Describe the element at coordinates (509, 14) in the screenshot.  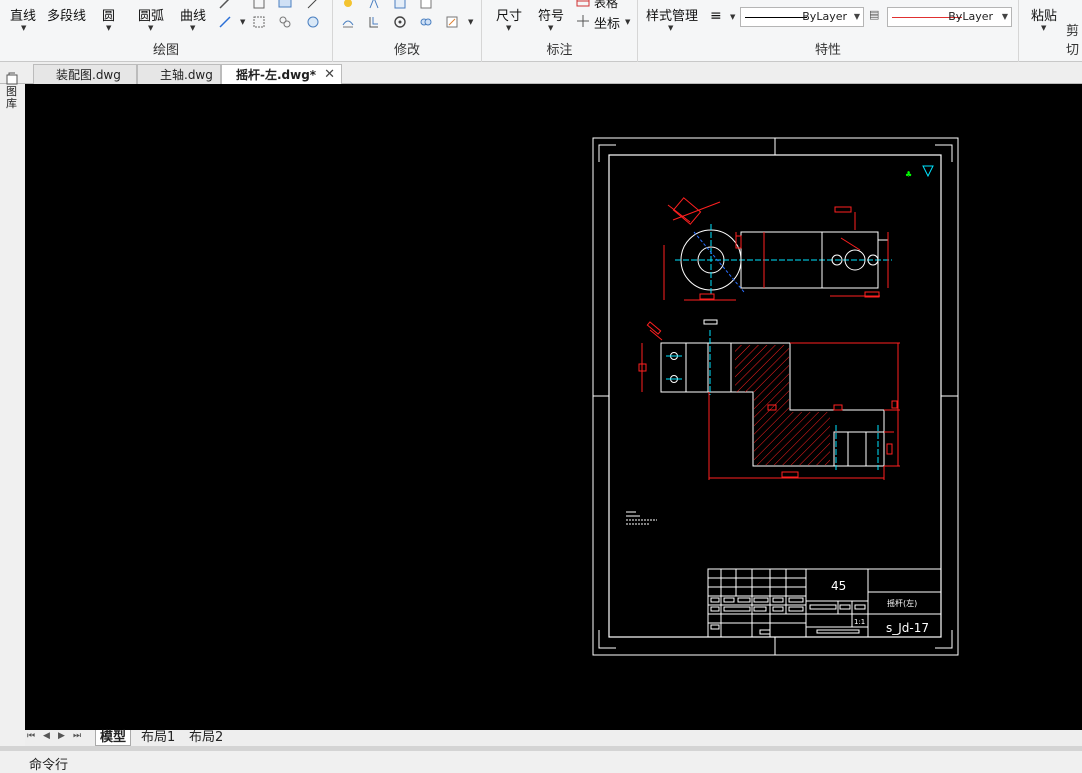
I see `dimension-button: 尺寸` at that location.